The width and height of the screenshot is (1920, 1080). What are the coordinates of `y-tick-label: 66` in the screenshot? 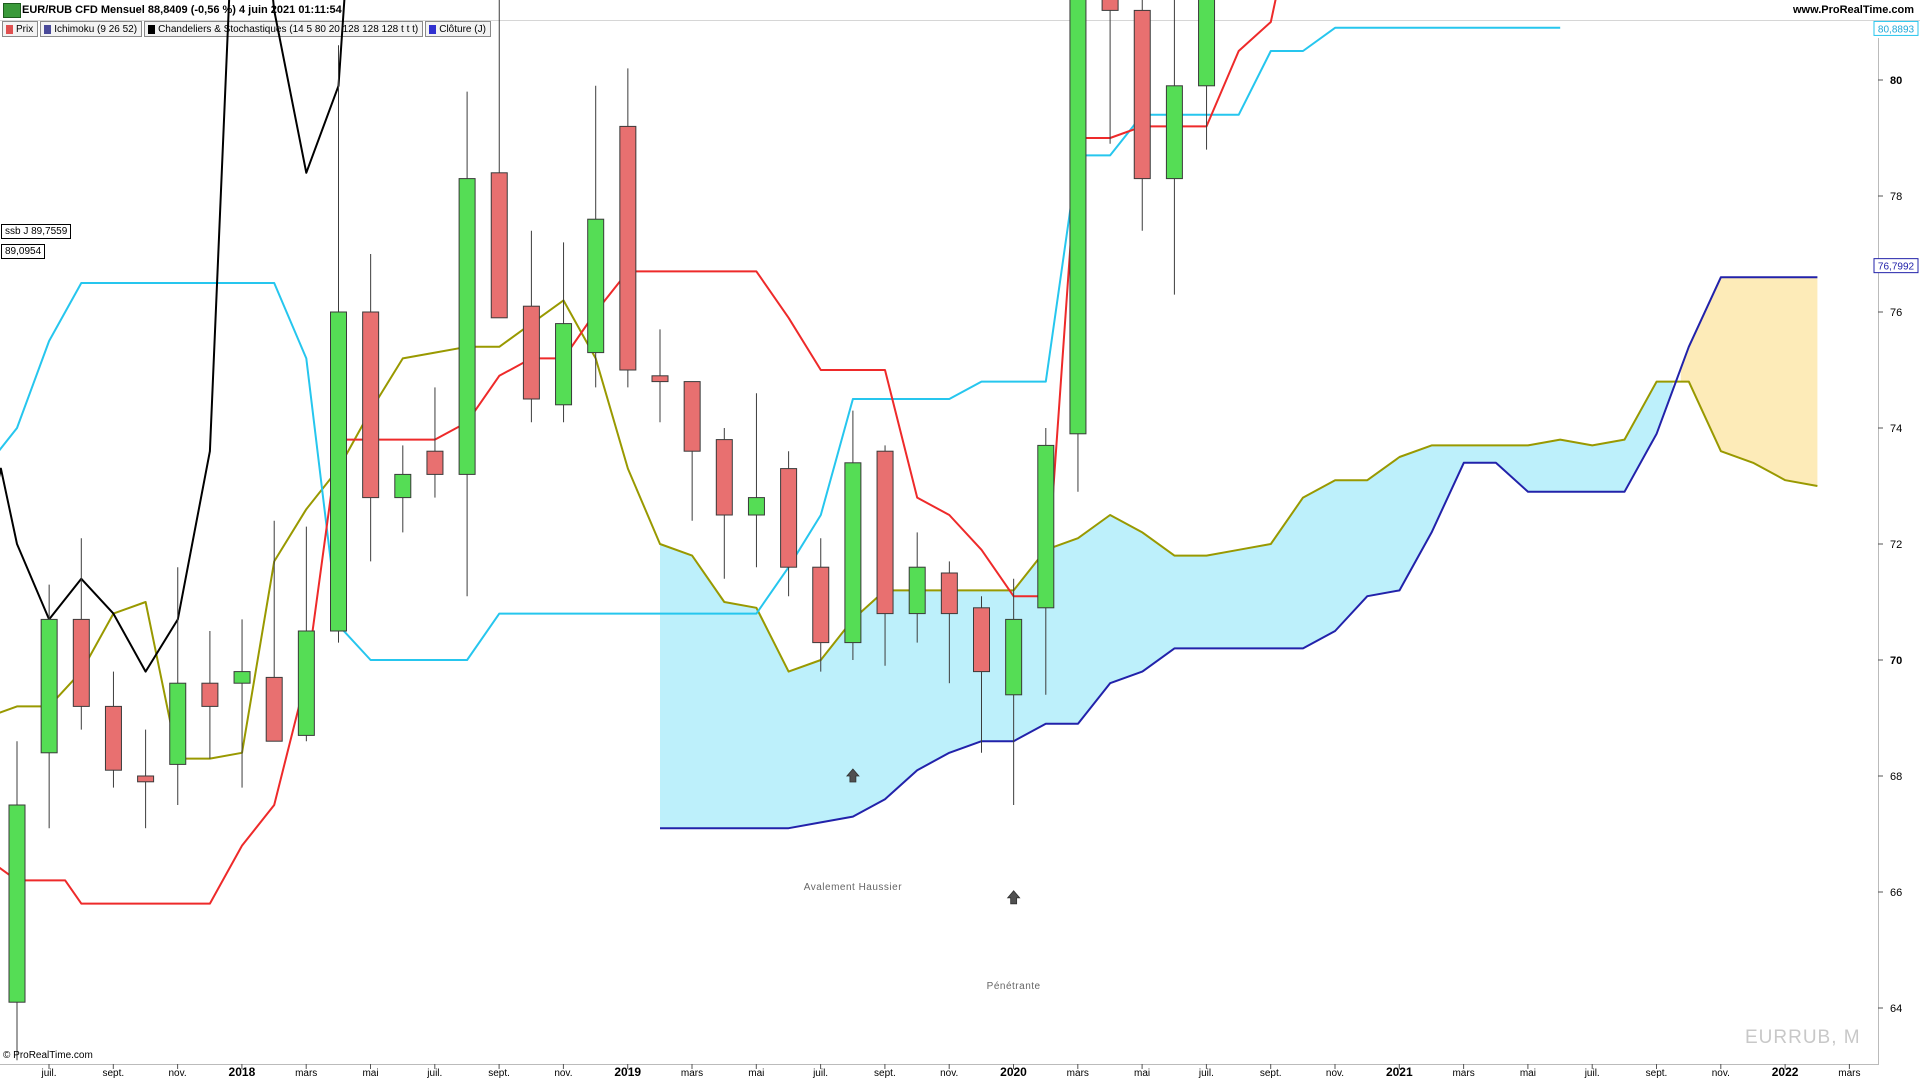 It's located at (1896, 893).